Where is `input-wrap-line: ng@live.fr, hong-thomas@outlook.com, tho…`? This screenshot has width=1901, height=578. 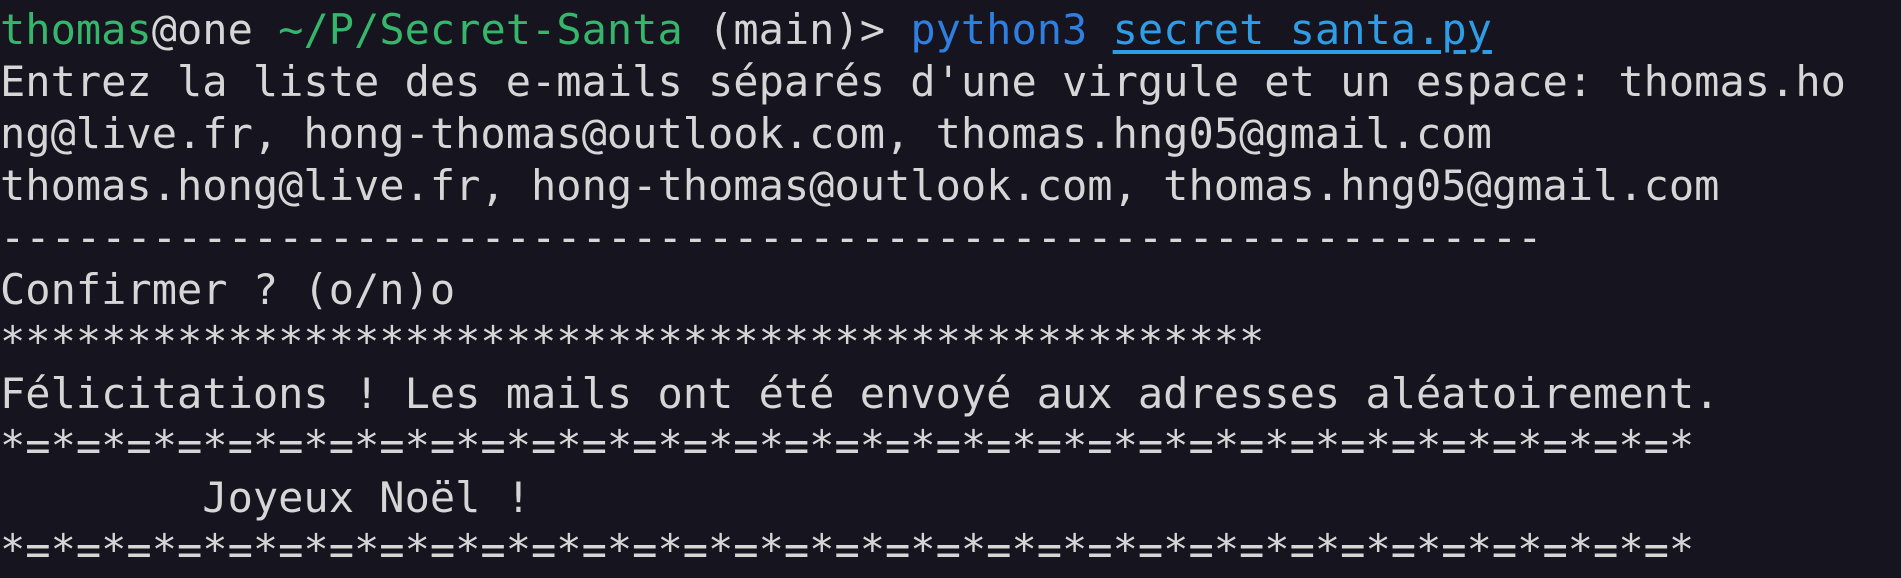
input-wrap-line: ng@live.fr, hong-thomas@outlook.com, tho… is located at coordinates (746, 133).